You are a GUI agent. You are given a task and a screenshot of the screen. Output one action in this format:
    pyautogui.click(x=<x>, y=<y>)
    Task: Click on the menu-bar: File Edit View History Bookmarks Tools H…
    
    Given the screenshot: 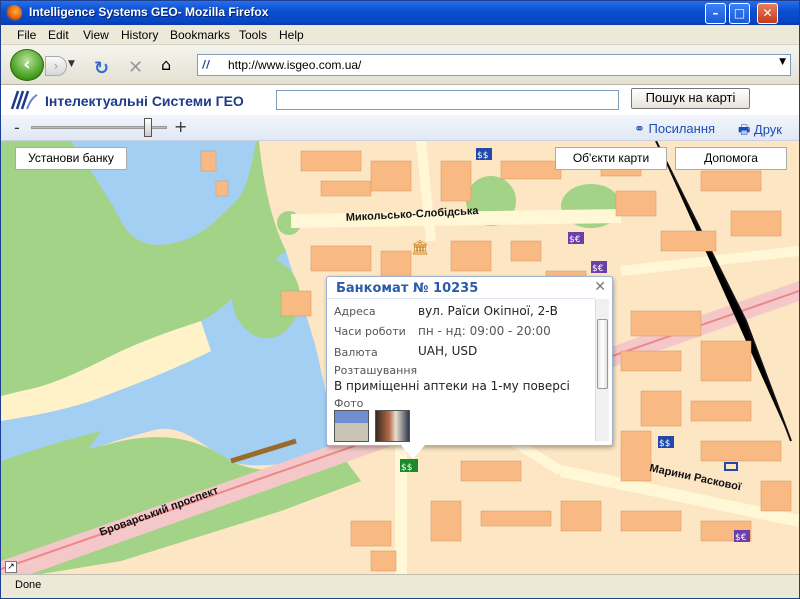 What is the action you would take?
    pyautogui.click(x=400, y=35)
    